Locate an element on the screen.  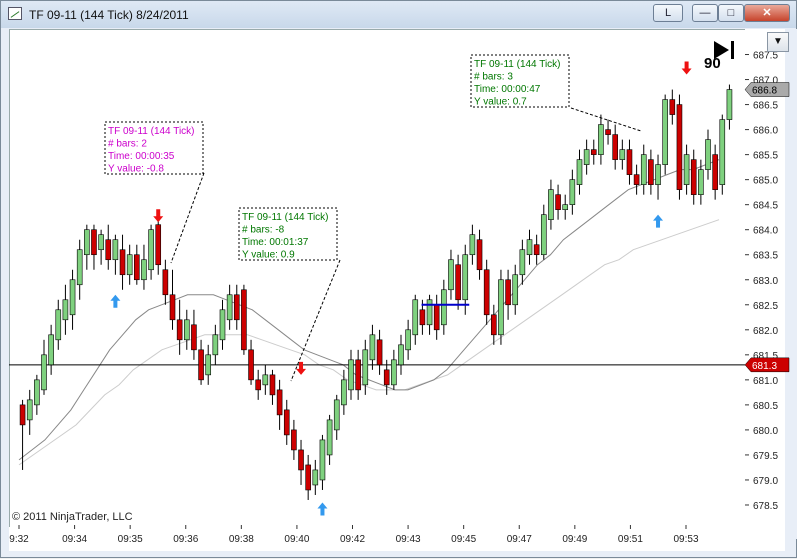
annotation-text: Time: 00:01:37 is located at coordinates (275, 242).